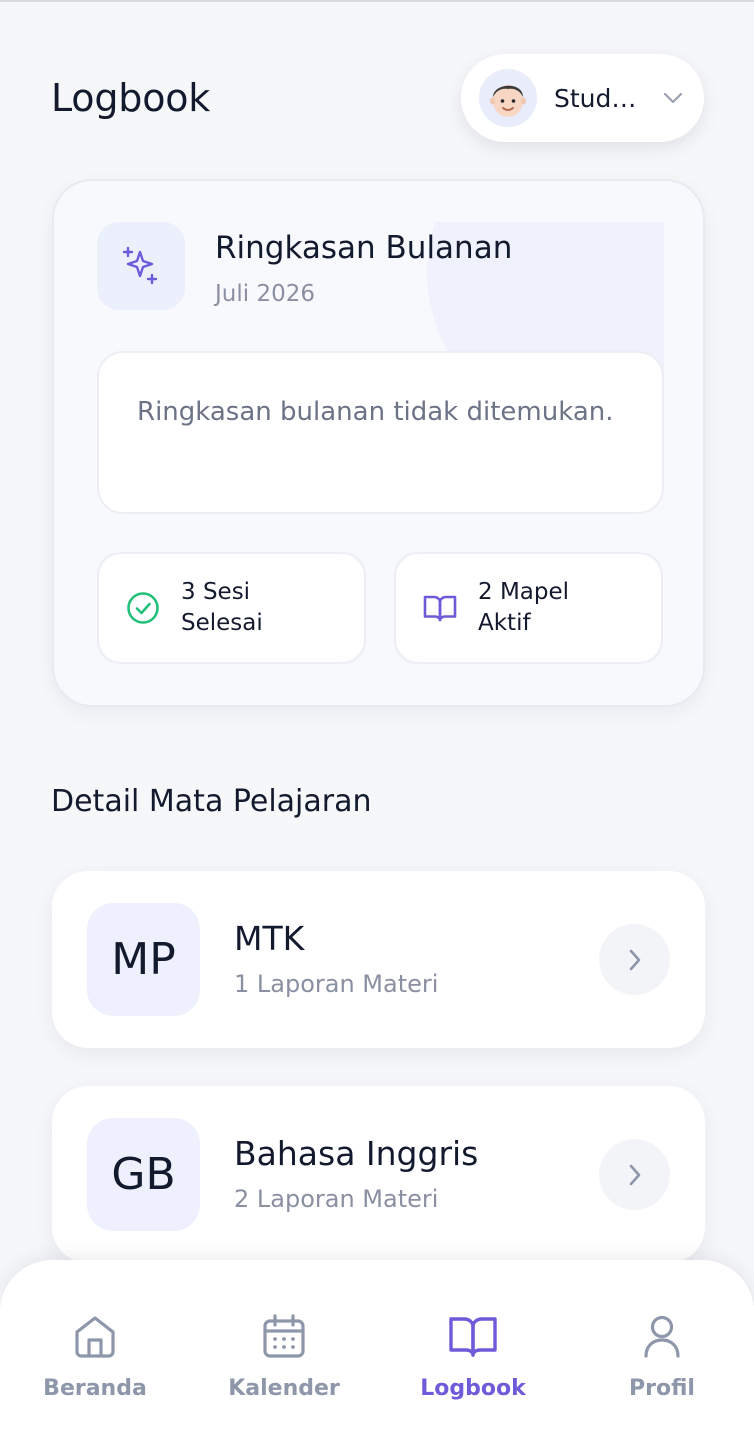 Image resolution: width=754 pixels, height=1440 pixels. Describe the element at coordinates (269, 938) in the screenshot. I see `subject-name: MTK` at that location.